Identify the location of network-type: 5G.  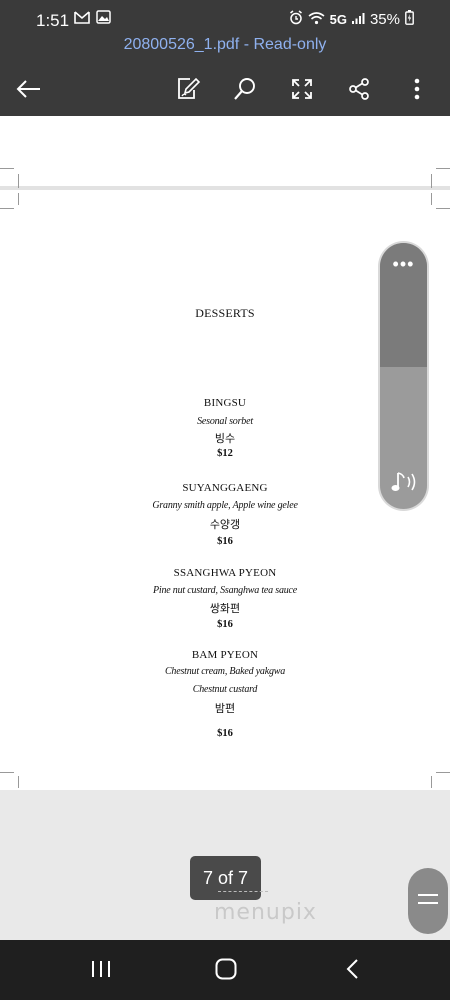
(338, 19).